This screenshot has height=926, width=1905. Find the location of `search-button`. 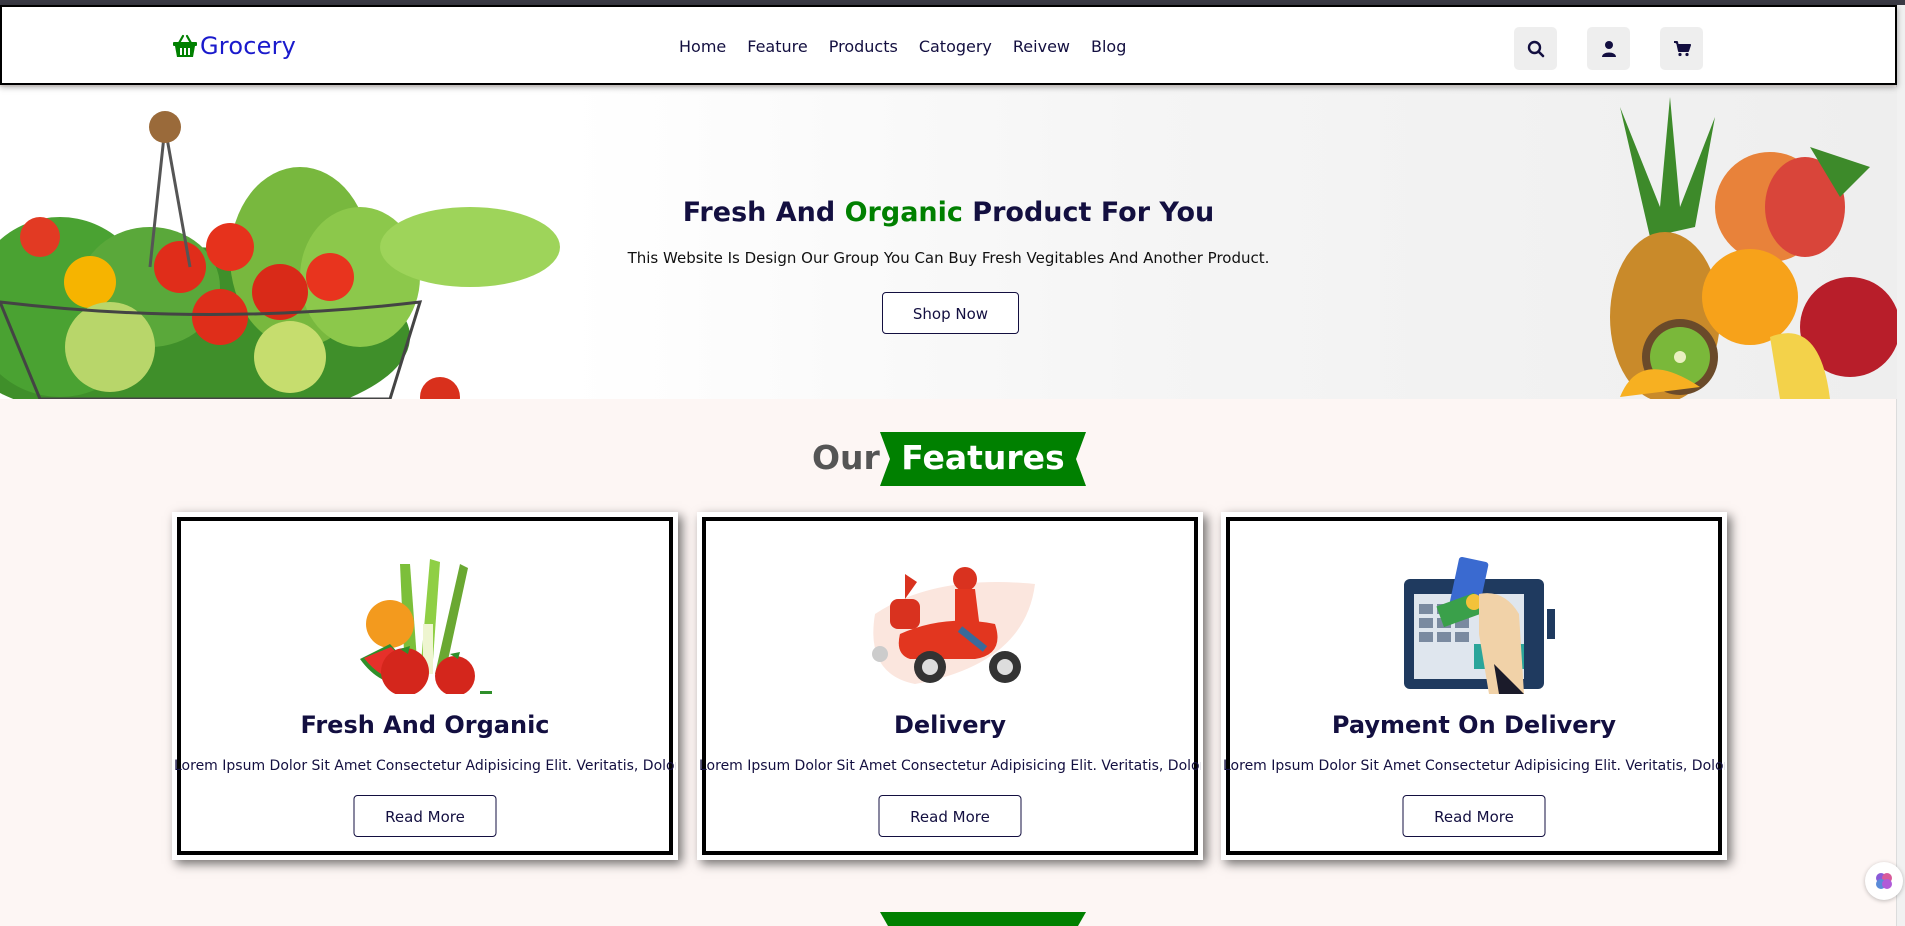

search-button is located at coordinates (1535, 48).